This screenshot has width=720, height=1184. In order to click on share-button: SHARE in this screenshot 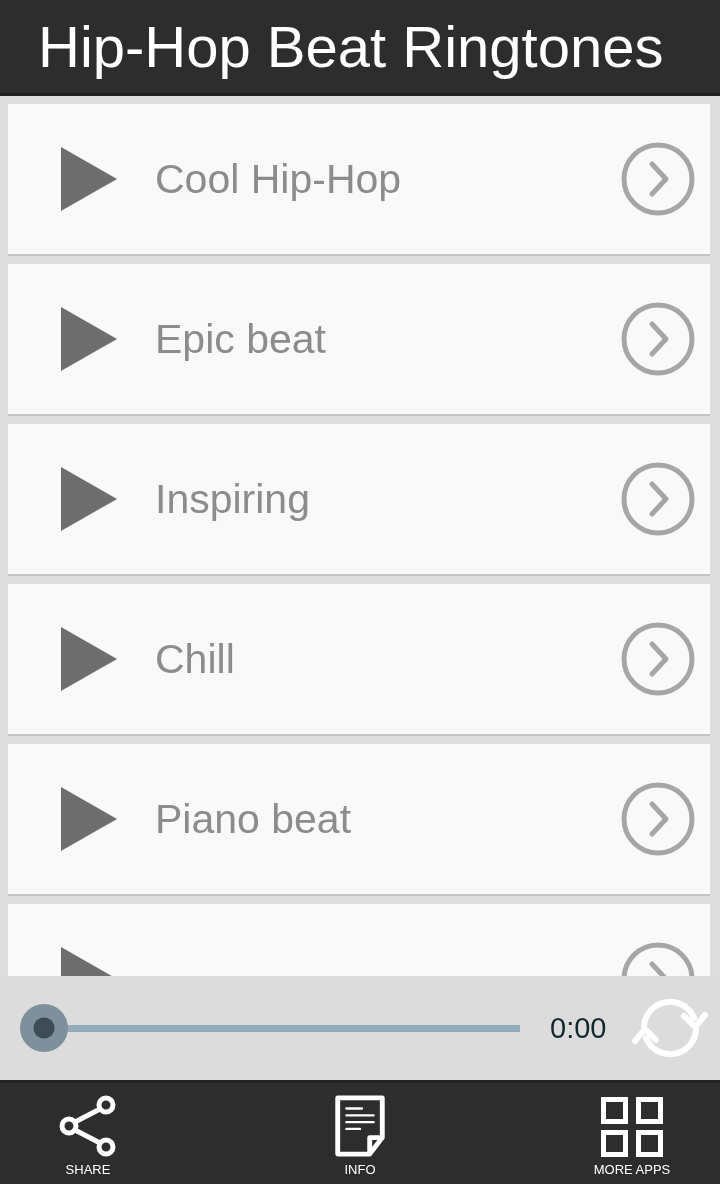, I will do `click(88, 1133)`.